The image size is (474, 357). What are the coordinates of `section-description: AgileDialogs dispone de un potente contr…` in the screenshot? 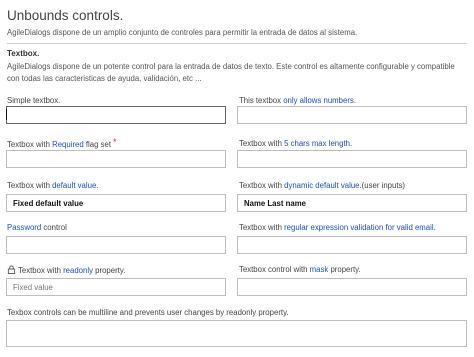 It's located at (231, 72).